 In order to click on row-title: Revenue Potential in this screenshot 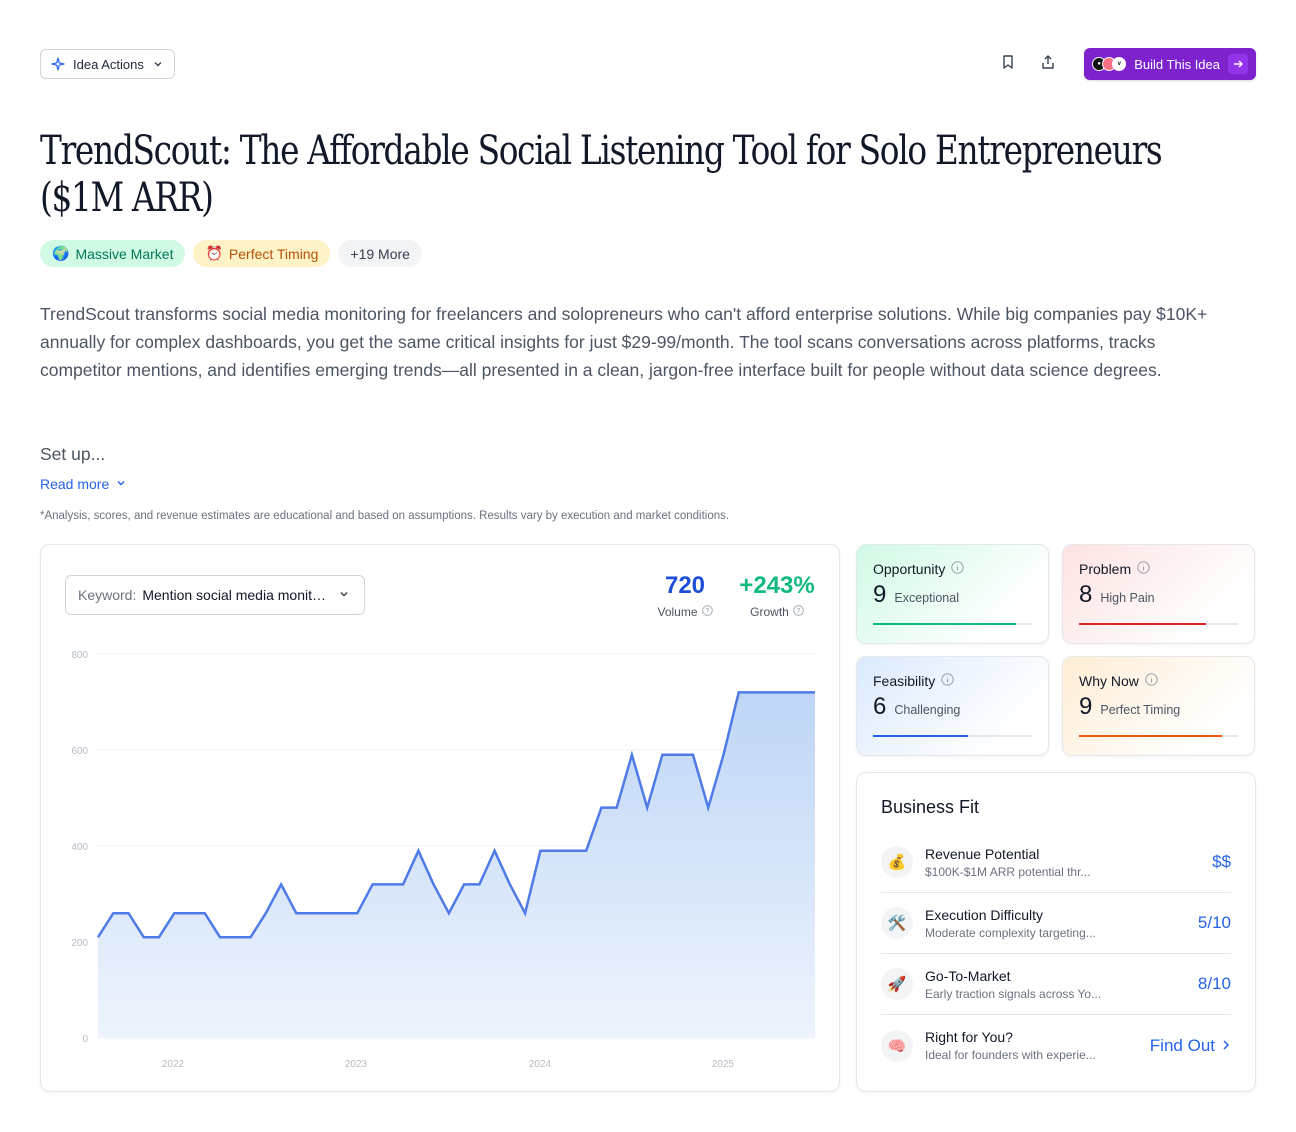, I will do `click(982, 853)`.